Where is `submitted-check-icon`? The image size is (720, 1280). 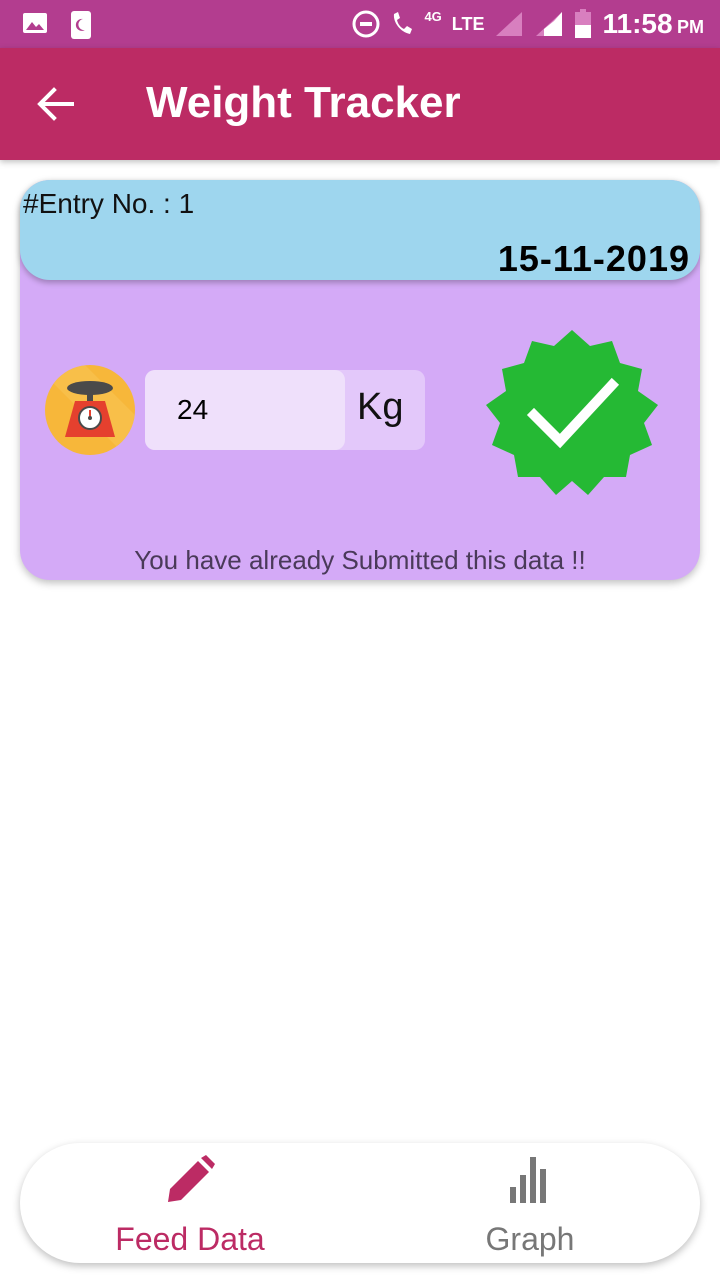
submitted-check-icon is located at coordinates (572, 413).